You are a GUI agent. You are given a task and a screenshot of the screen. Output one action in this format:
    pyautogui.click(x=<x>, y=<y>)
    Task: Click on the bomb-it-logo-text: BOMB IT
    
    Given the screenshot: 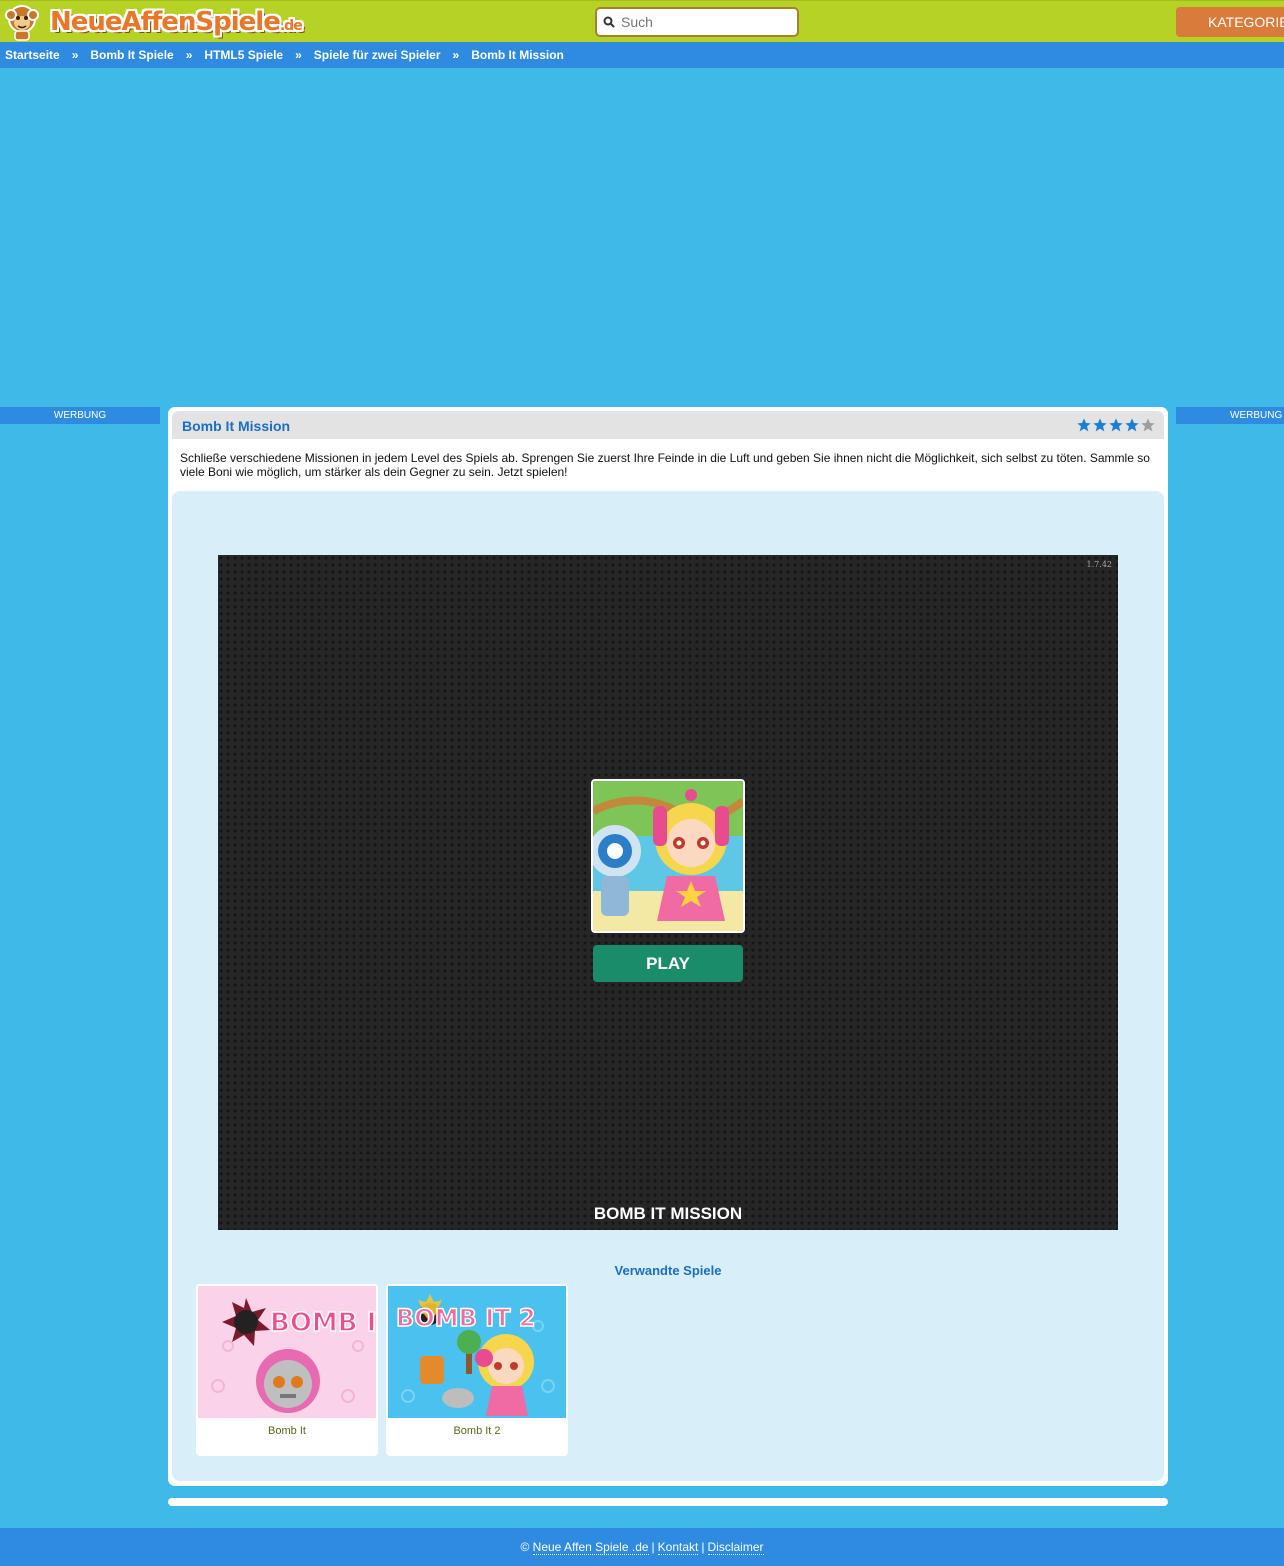 What is the action you would take?
    pyautogui.click(x=323, y=1323)
    